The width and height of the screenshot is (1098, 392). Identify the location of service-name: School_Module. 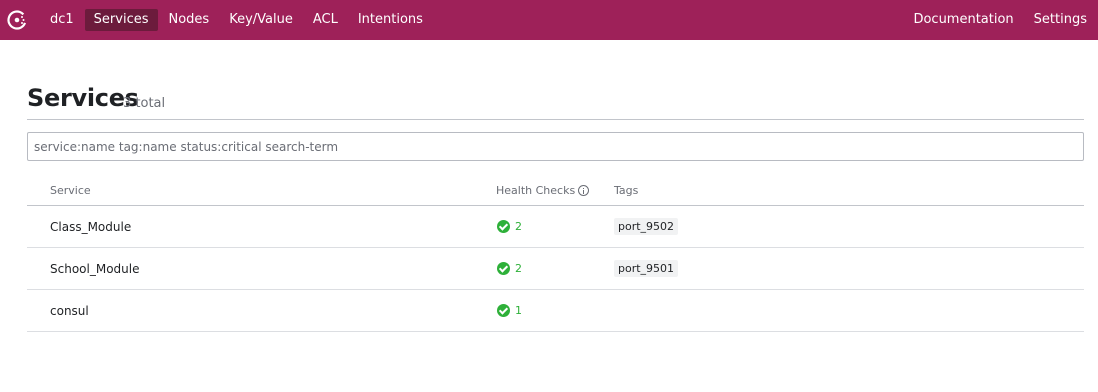
(94, 269).